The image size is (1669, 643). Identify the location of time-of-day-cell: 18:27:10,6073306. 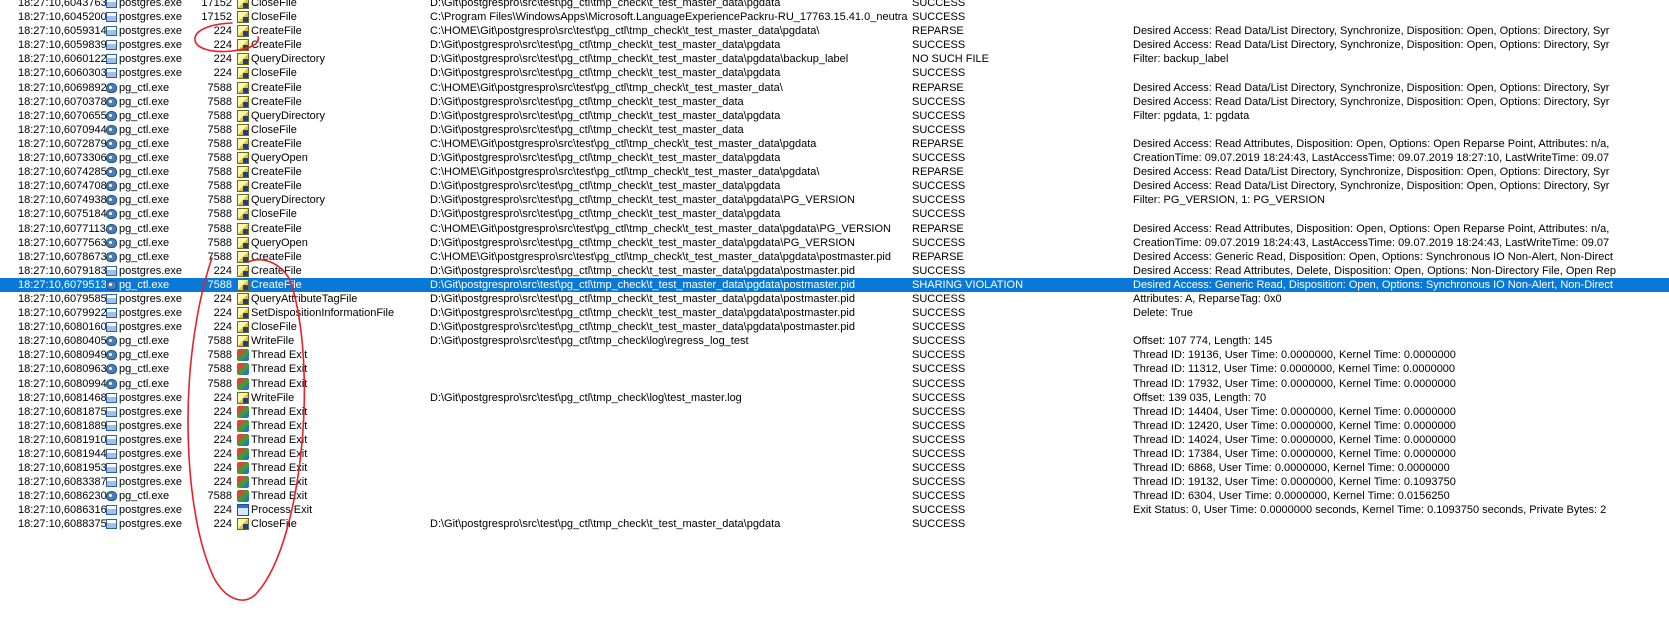
(62, 158).